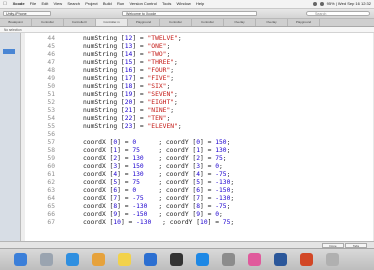 This screenshot has height=270, width=374. I want to click on code-line: 52 numString [20] = "EIGHT";, so click(199, 103).